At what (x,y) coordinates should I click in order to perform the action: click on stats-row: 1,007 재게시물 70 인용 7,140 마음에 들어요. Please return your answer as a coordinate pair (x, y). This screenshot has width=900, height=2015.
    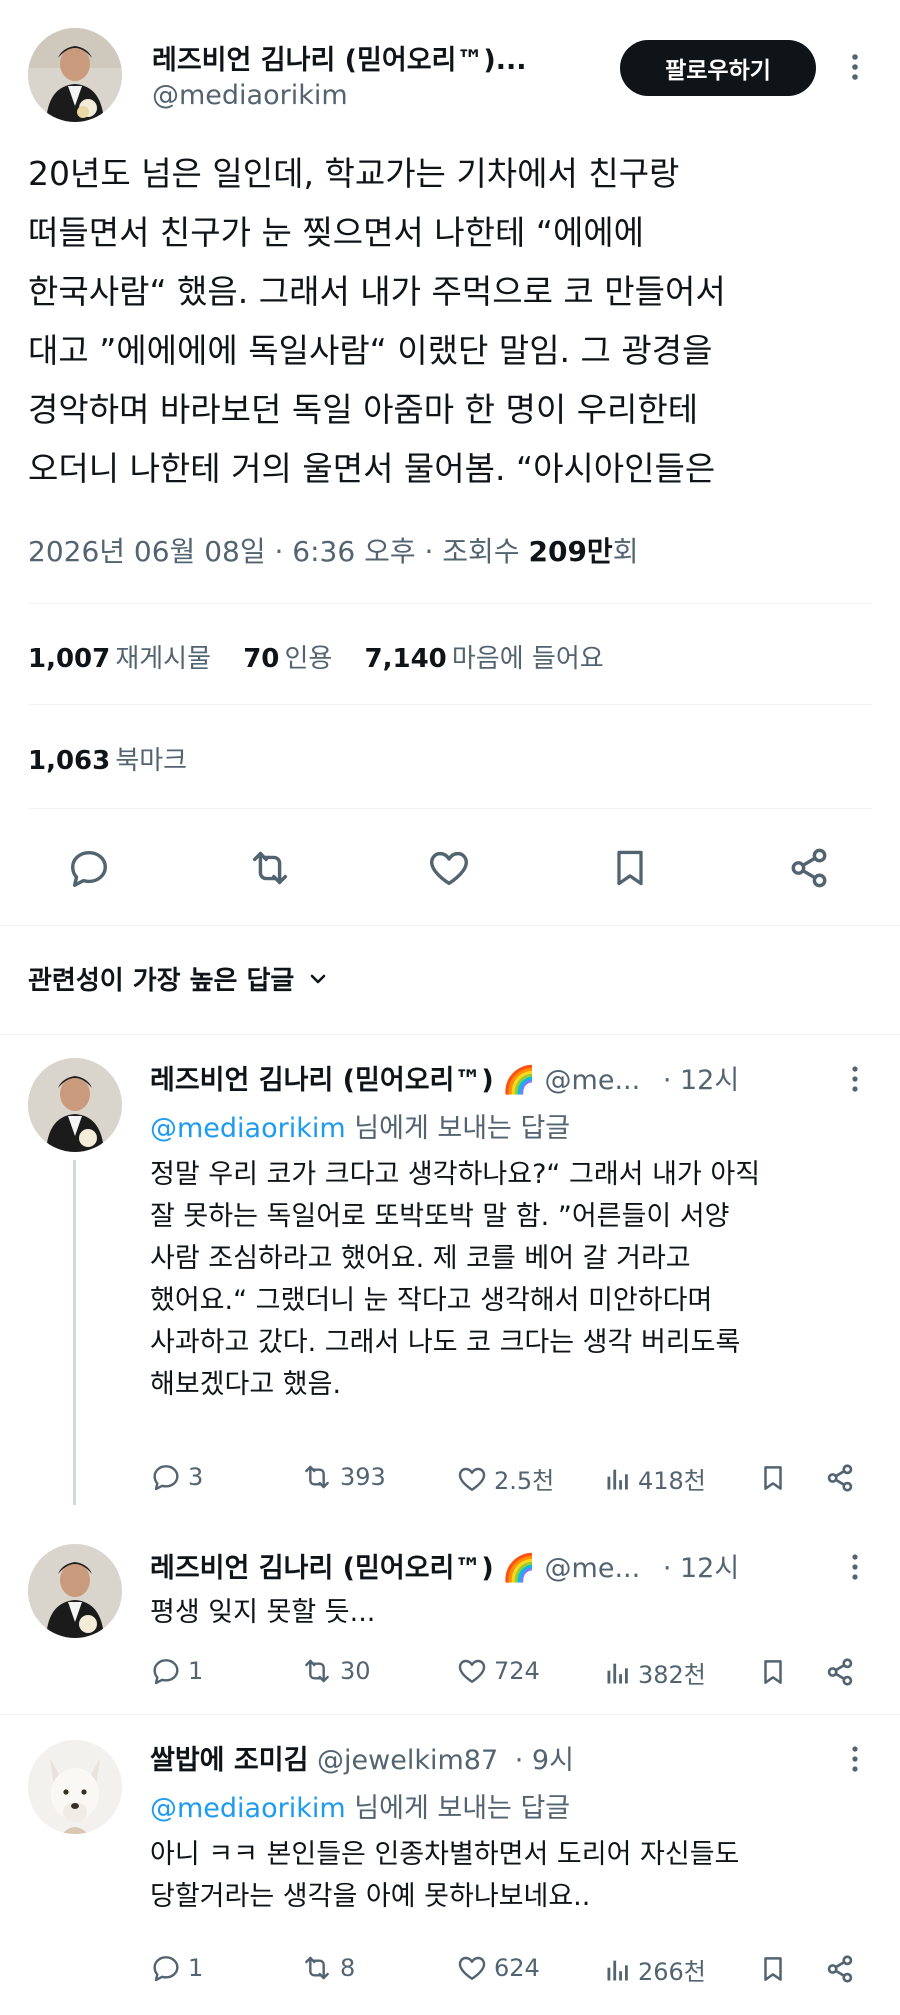
    Looking at the image, I should click on (316, 656).